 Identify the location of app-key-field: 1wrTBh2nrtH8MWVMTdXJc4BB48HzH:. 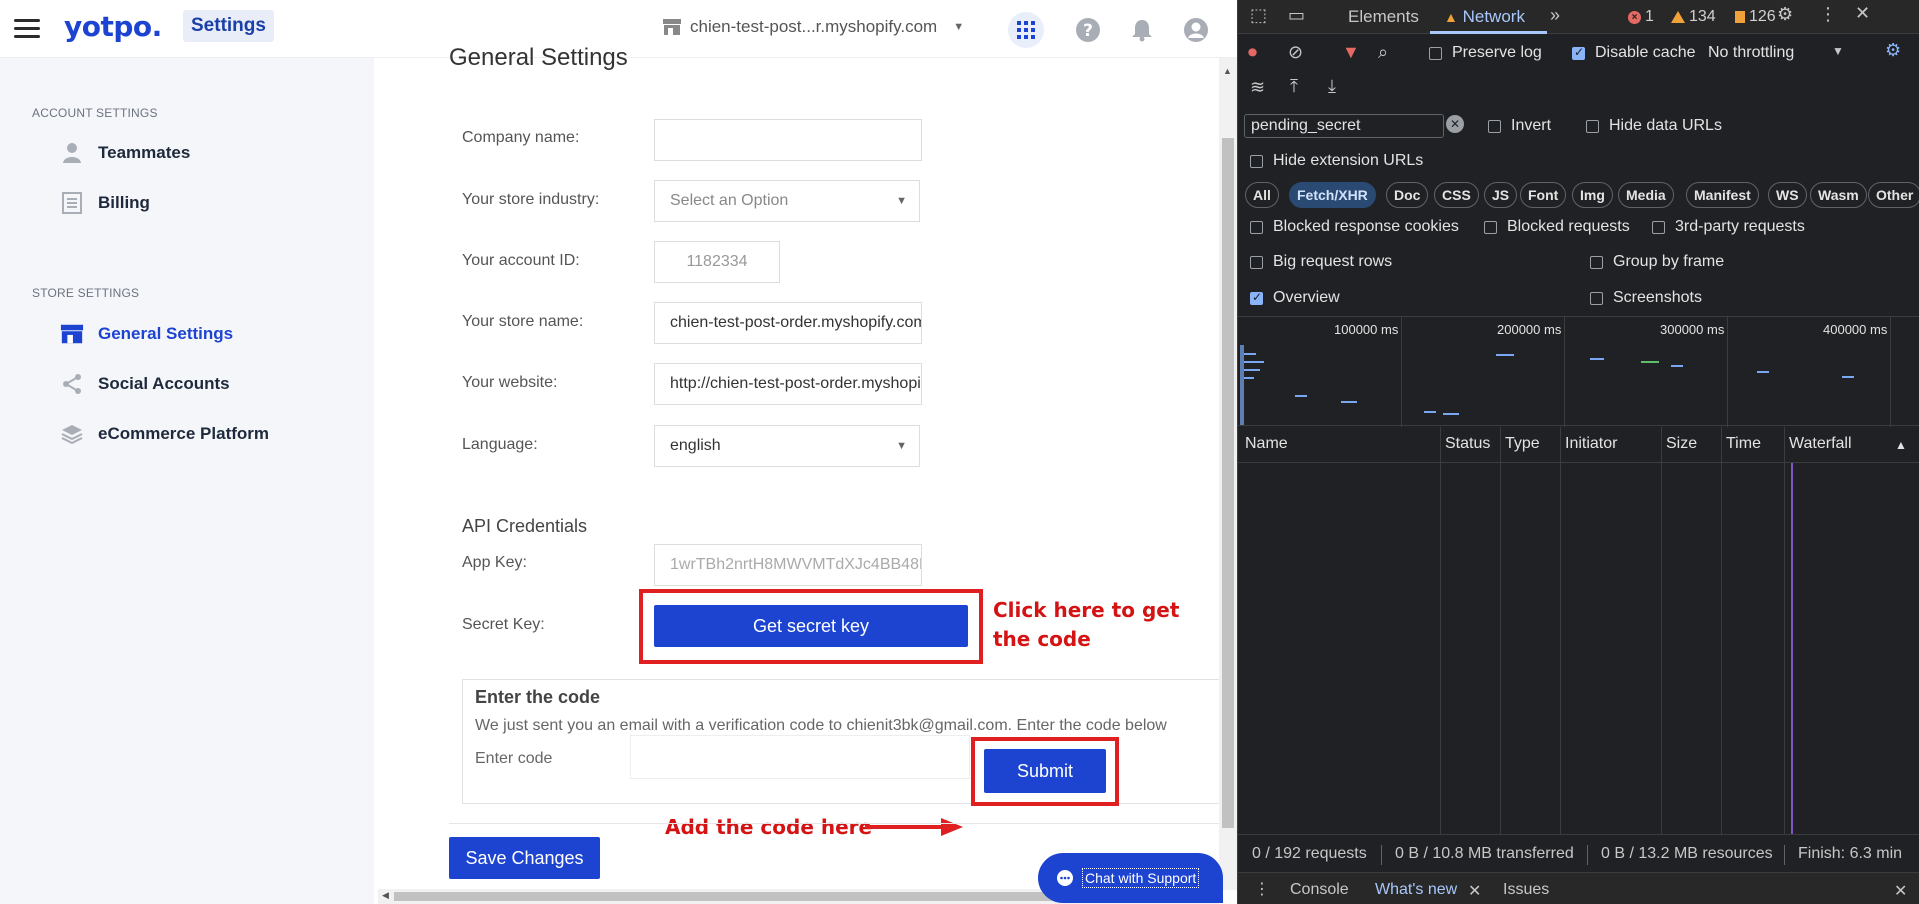
(788, 565).